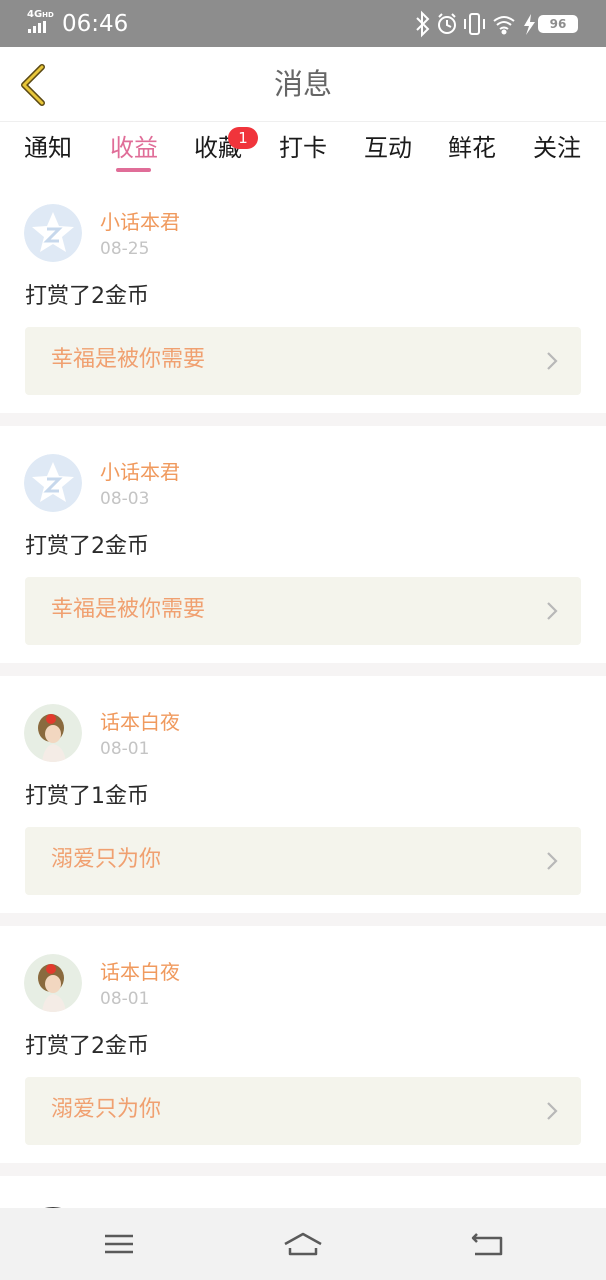  I want to click on clock: 06:46, so click(95, 24).